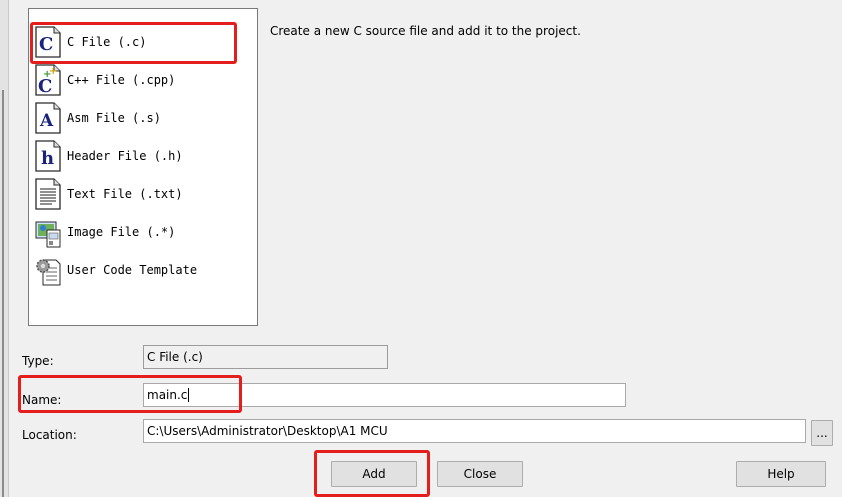 Image resolution: width=842 pixels, height=497 pixels. I want to click on text-file-icon, so click(48, 194).